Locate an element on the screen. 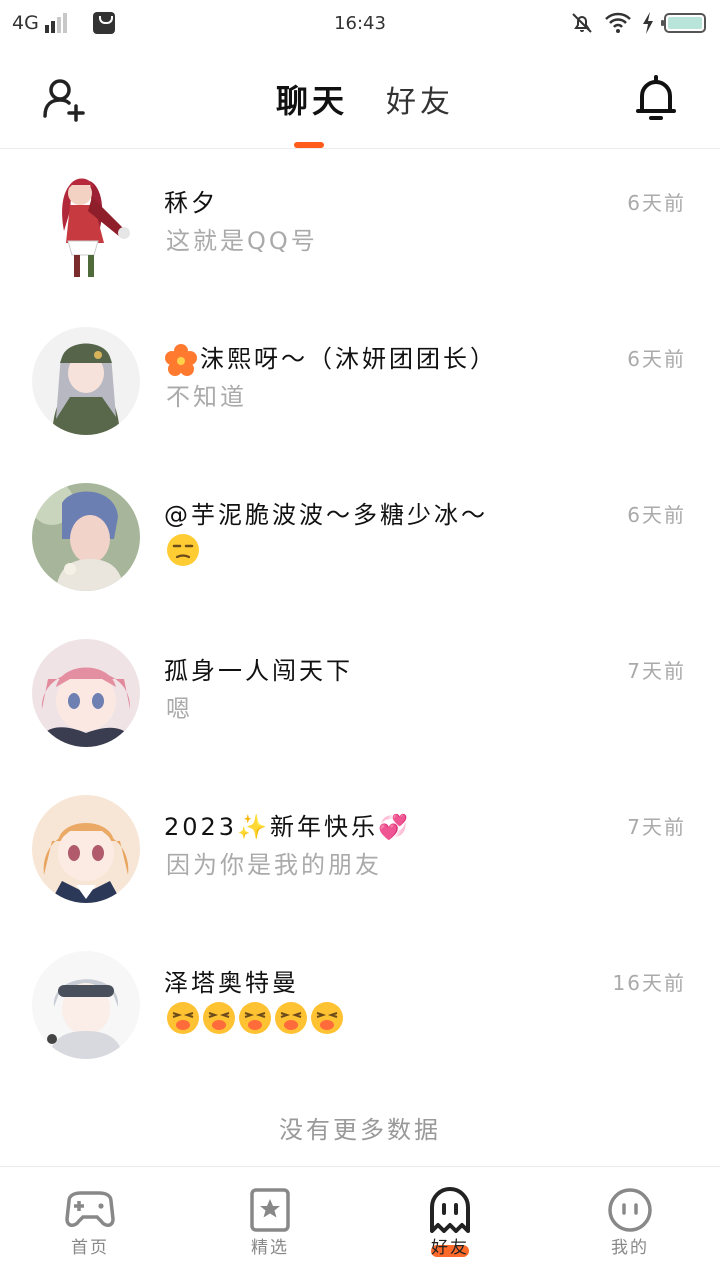 This screenshot has height=1281, width=720. message-time: 16天前 is located at coordinates (649, 983).